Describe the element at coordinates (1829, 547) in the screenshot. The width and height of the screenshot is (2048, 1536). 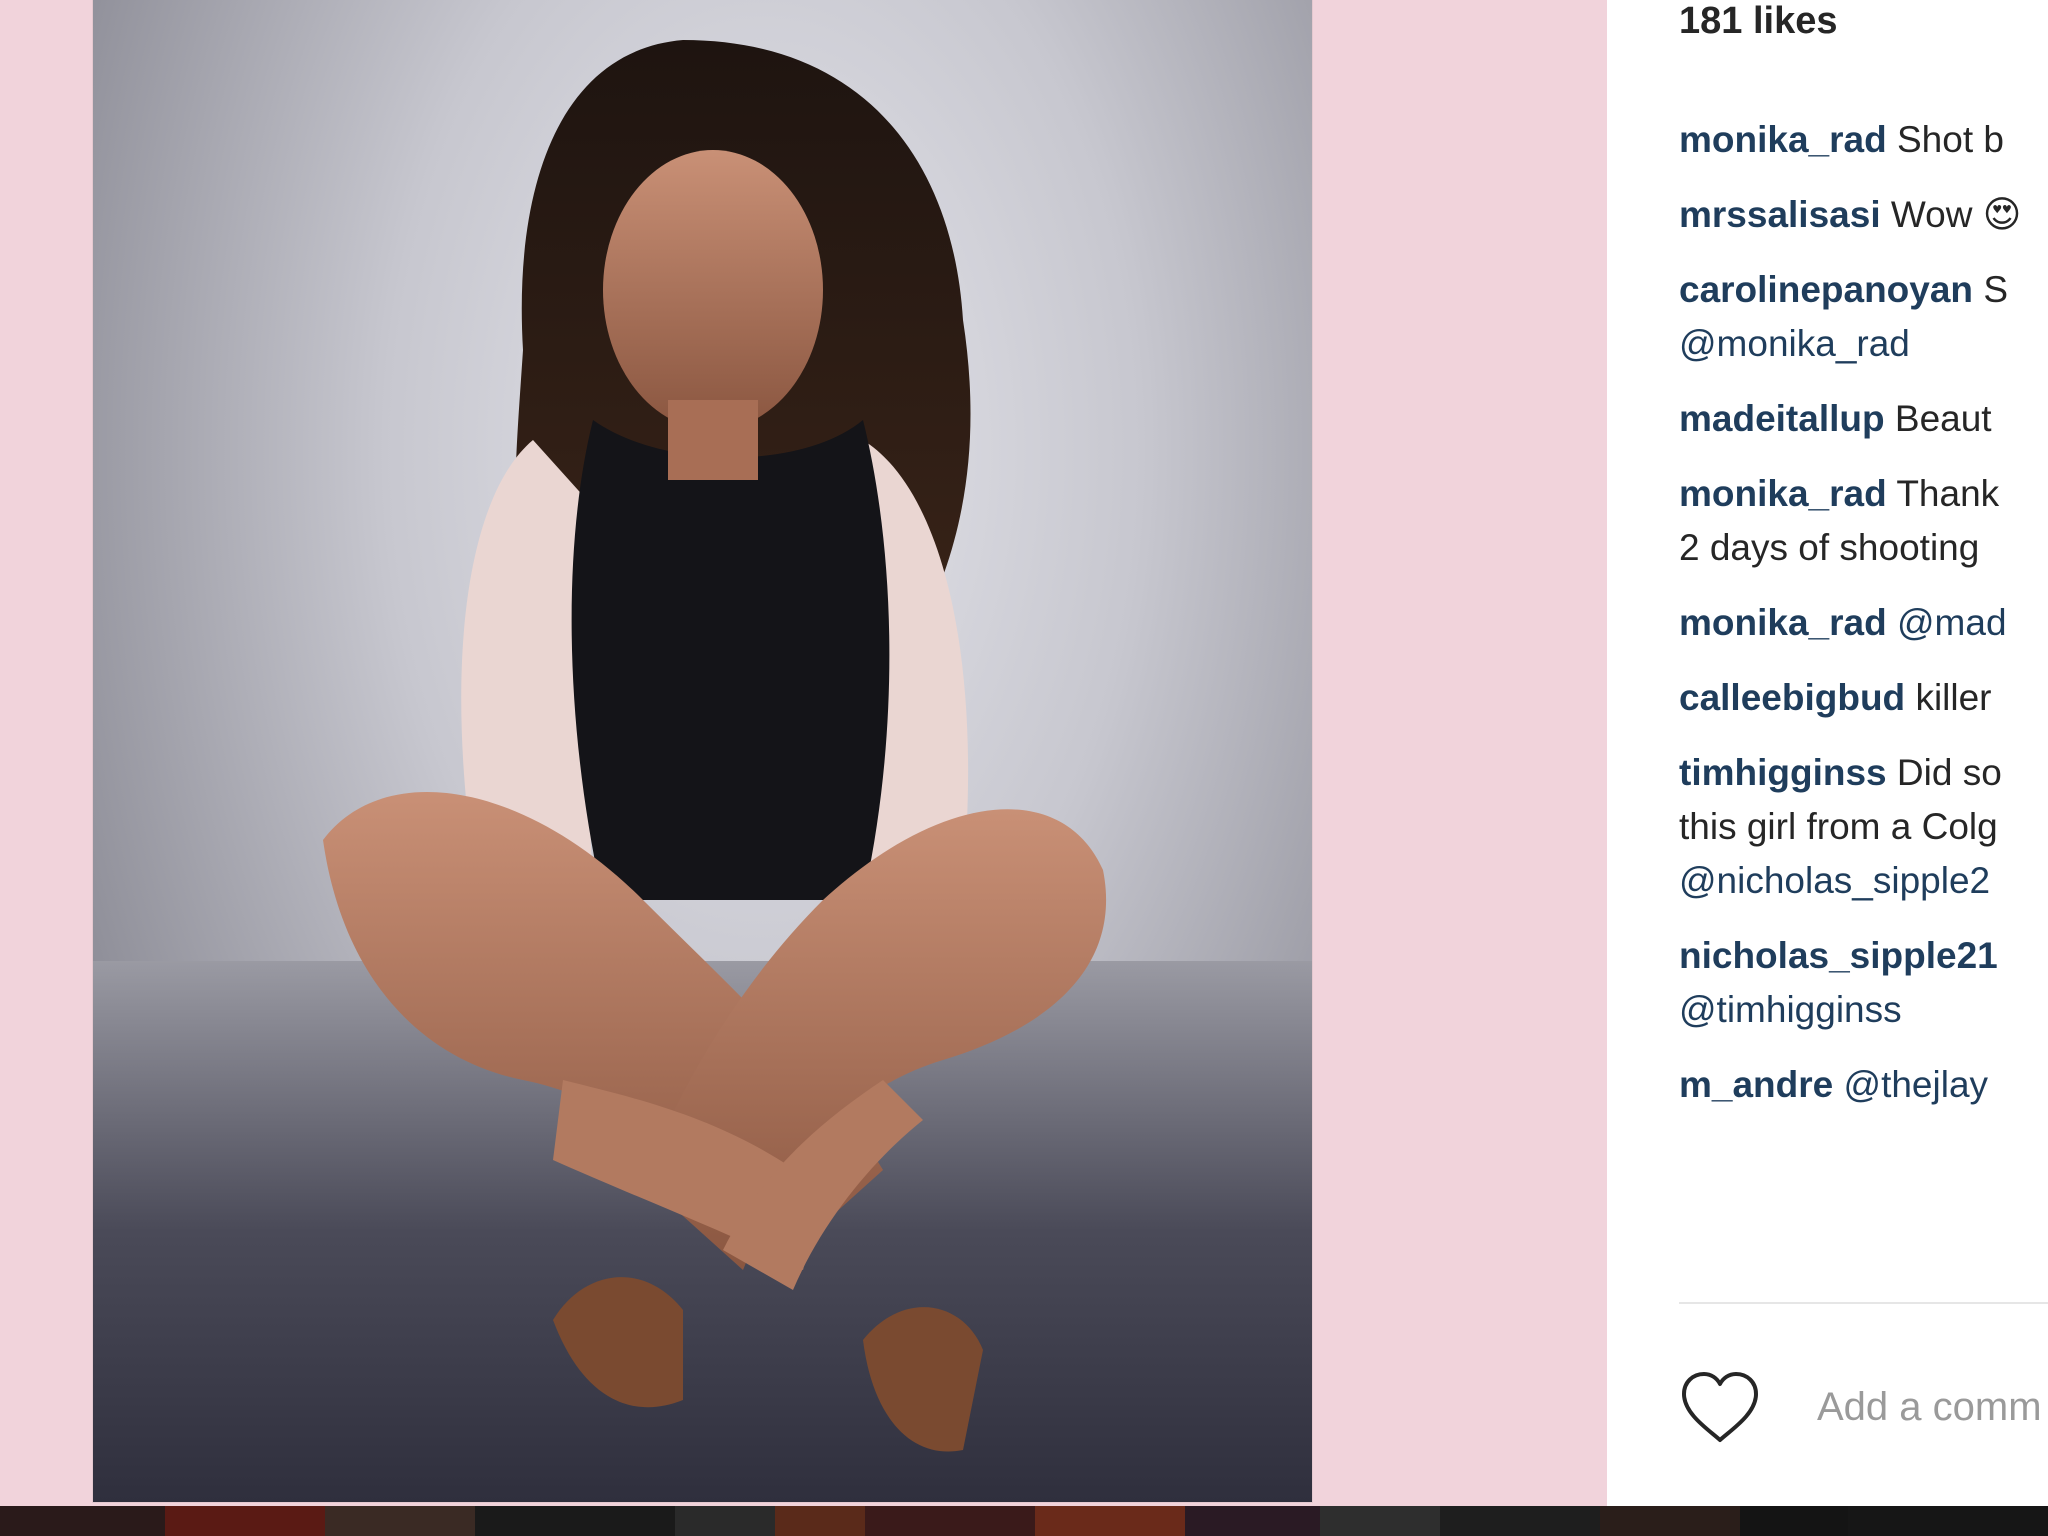
I see `comment-text-continued: 2 days of shooting` at that location.